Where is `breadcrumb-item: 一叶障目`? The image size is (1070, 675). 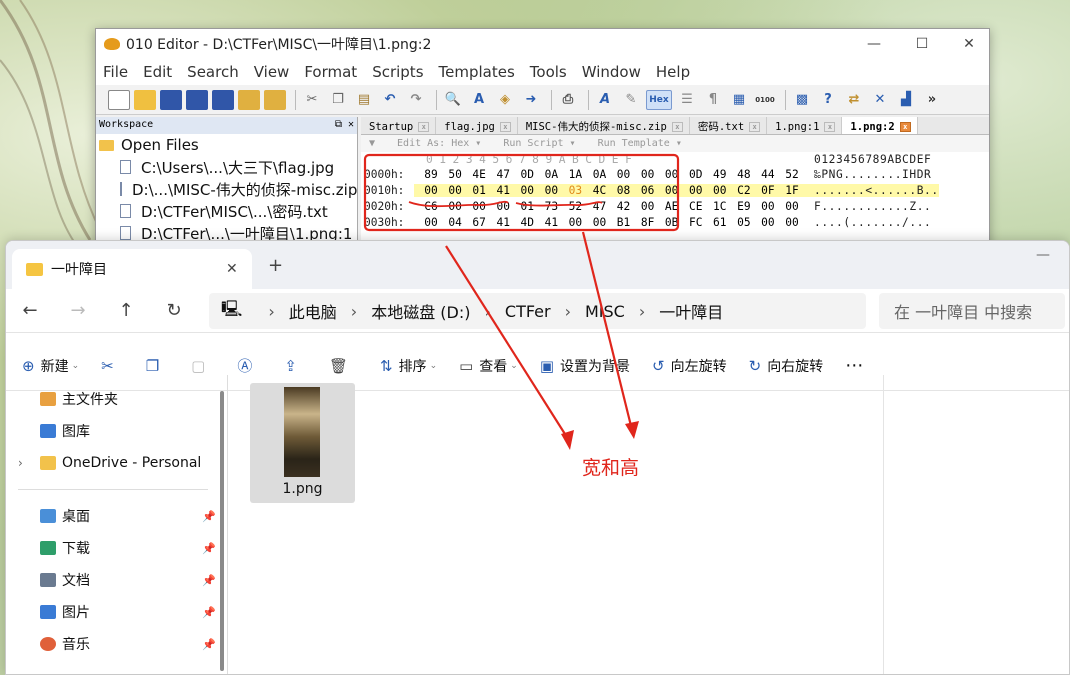
breadcrumb-item: 一叶障目 is located at coordinates (691, 311).